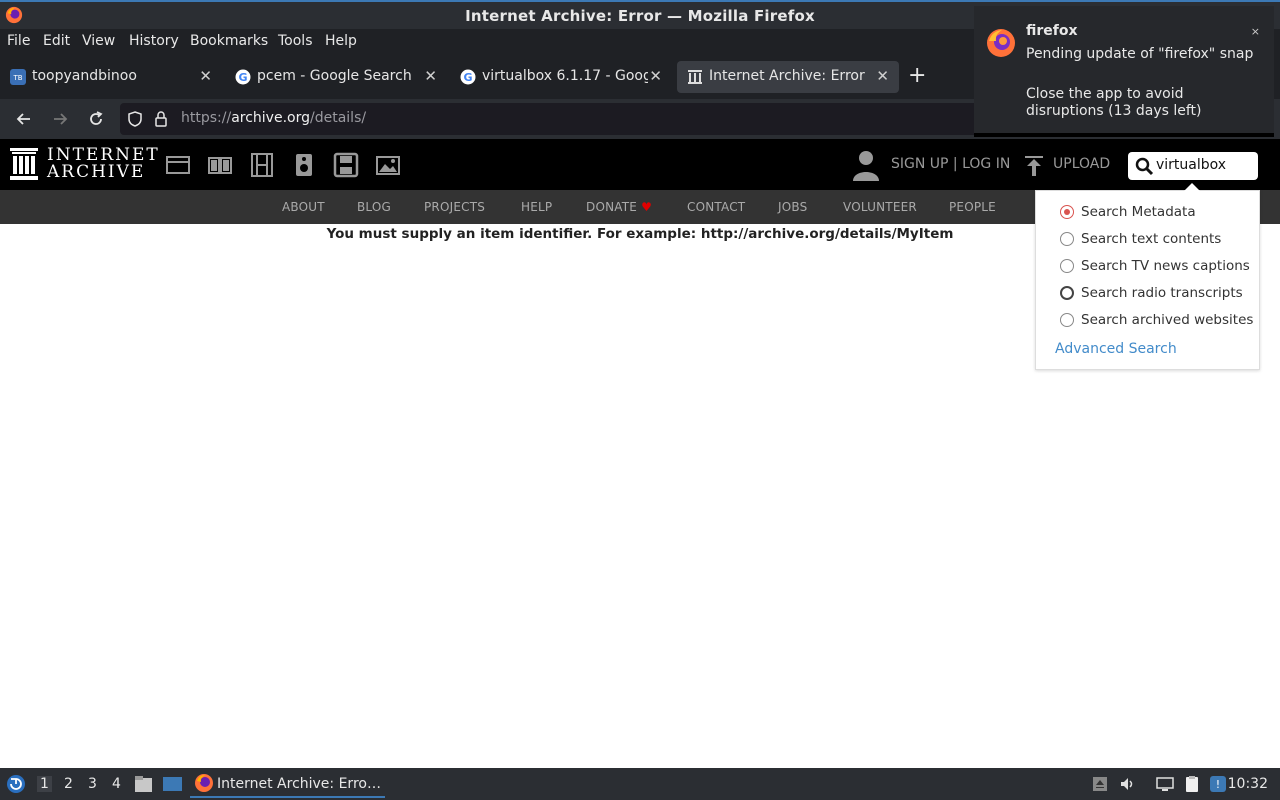  What do you see at coordinates (135, 119) in the screenshot?
I see `shield-icon` at bounding box center [135, 119].